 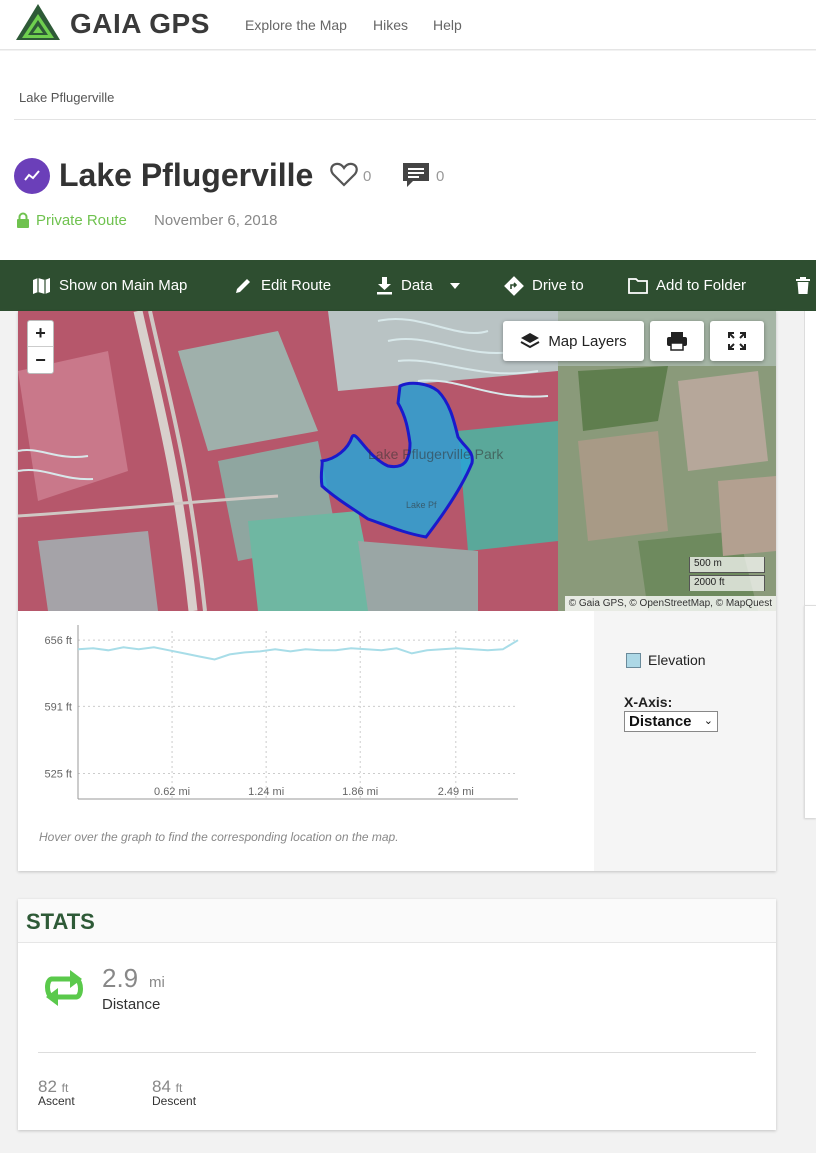 I want to click on drive-to-label: Drive to, so click(x=558, y=285).